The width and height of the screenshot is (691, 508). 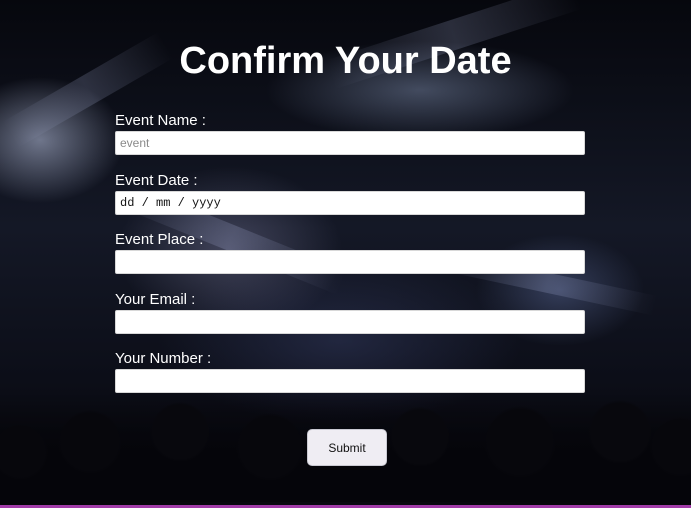 I want to click on field-event-date: Event Date : dd / mm / yyyy, so click(x=350, y=202).